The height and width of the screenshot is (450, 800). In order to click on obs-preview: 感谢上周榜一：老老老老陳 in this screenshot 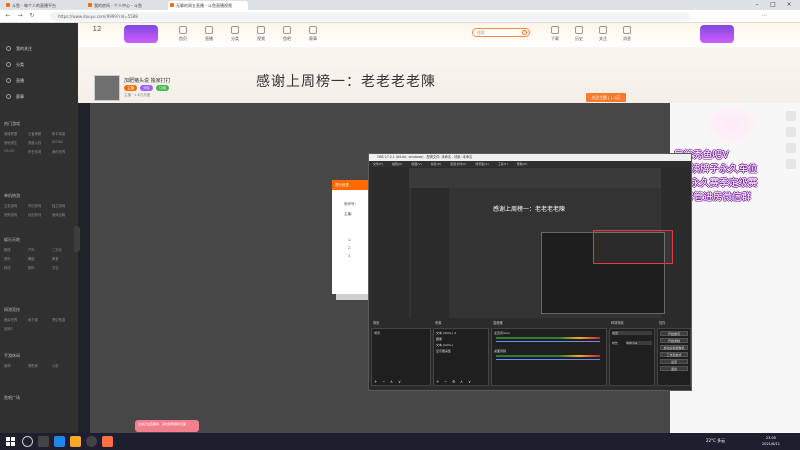, I will do `click(541, 243)`.